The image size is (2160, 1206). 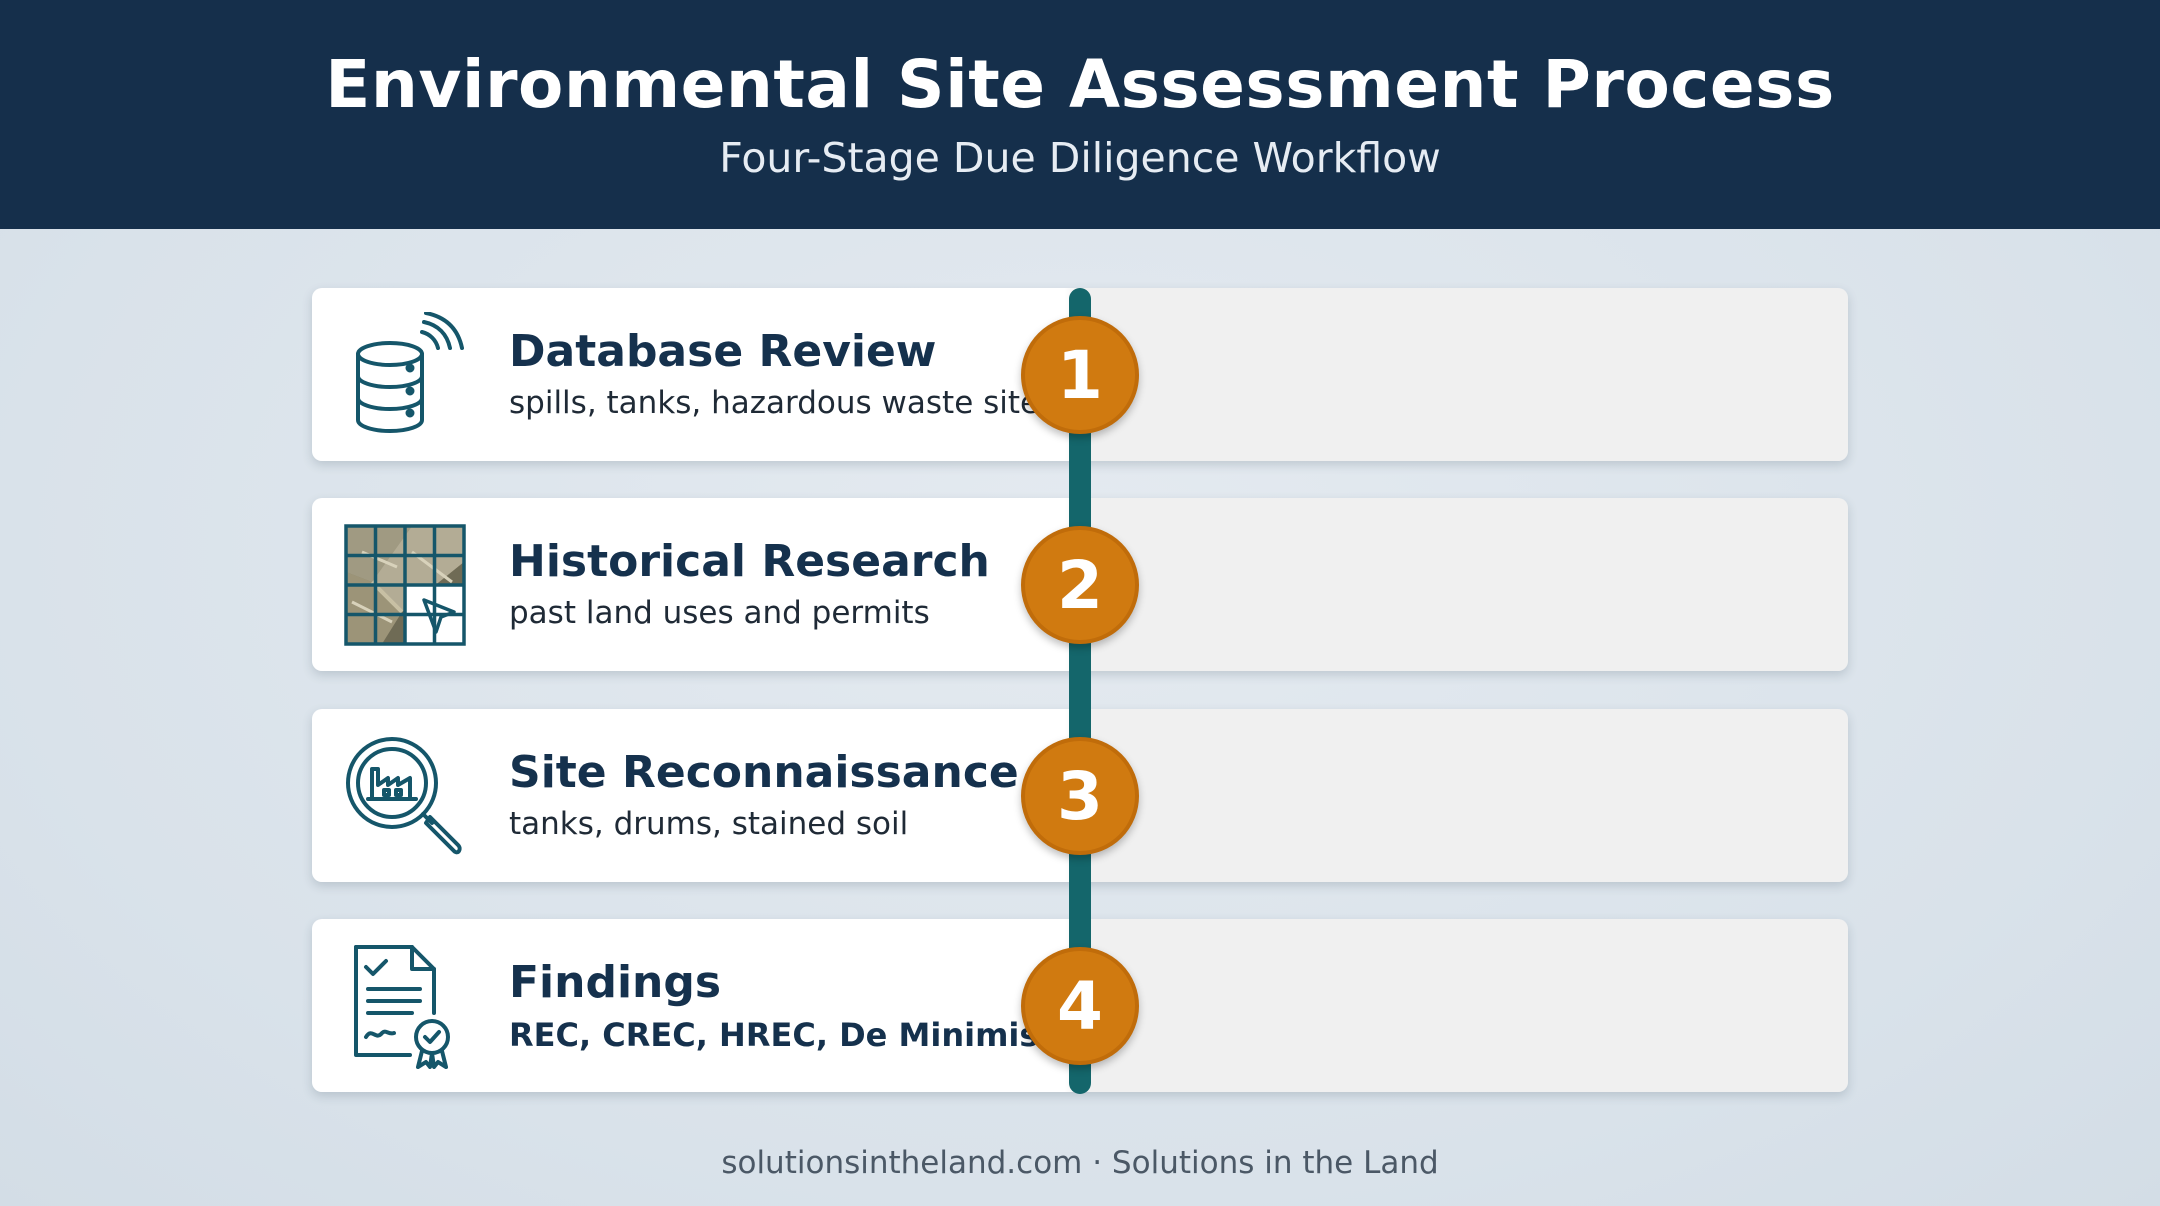 What do you see at coordinates (405, 1006) in the screenshot?
I see `certified-report-icon` at bounding box center [405, 1006].